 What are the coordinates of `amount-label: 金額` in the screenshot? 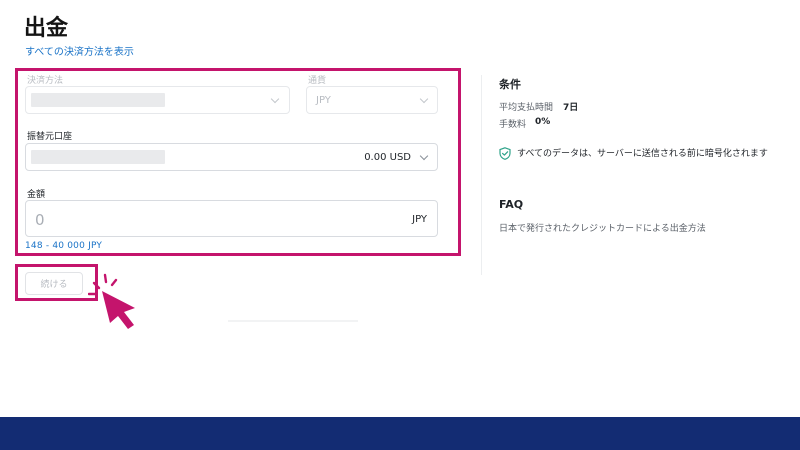 It's located at (36, 195).